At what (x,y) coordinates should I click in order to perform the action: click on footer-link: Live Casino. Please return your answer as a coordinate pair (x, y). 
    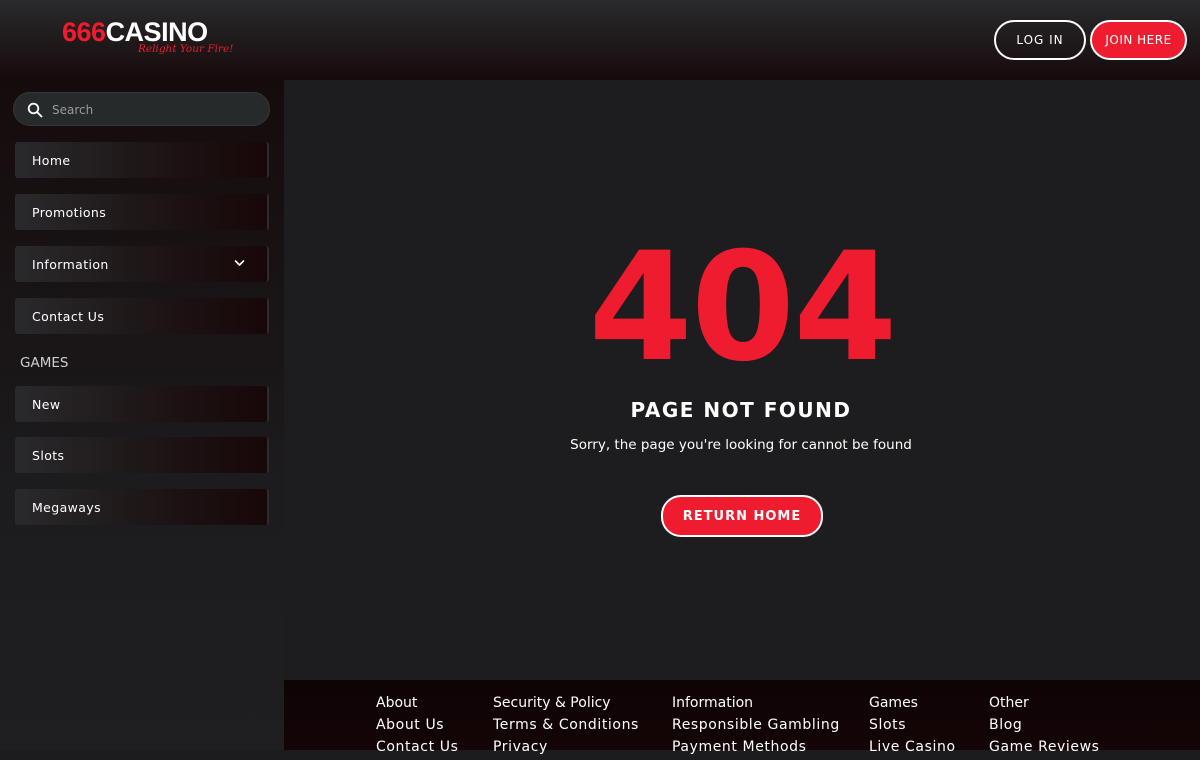
    Looking at the image, I should click on (912, 749).